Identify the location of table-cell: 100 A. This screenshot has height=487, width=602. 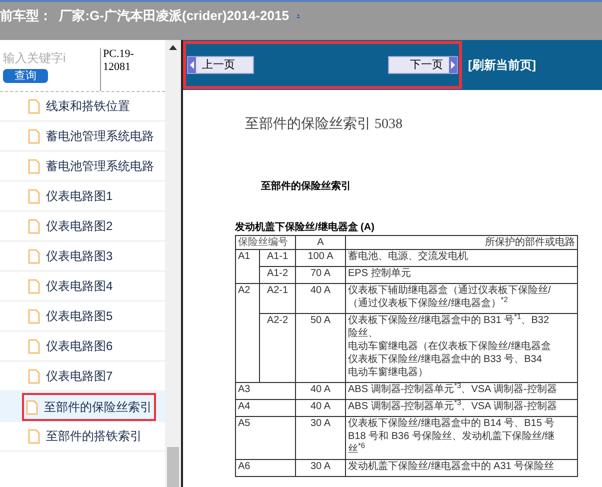
(321, 258).